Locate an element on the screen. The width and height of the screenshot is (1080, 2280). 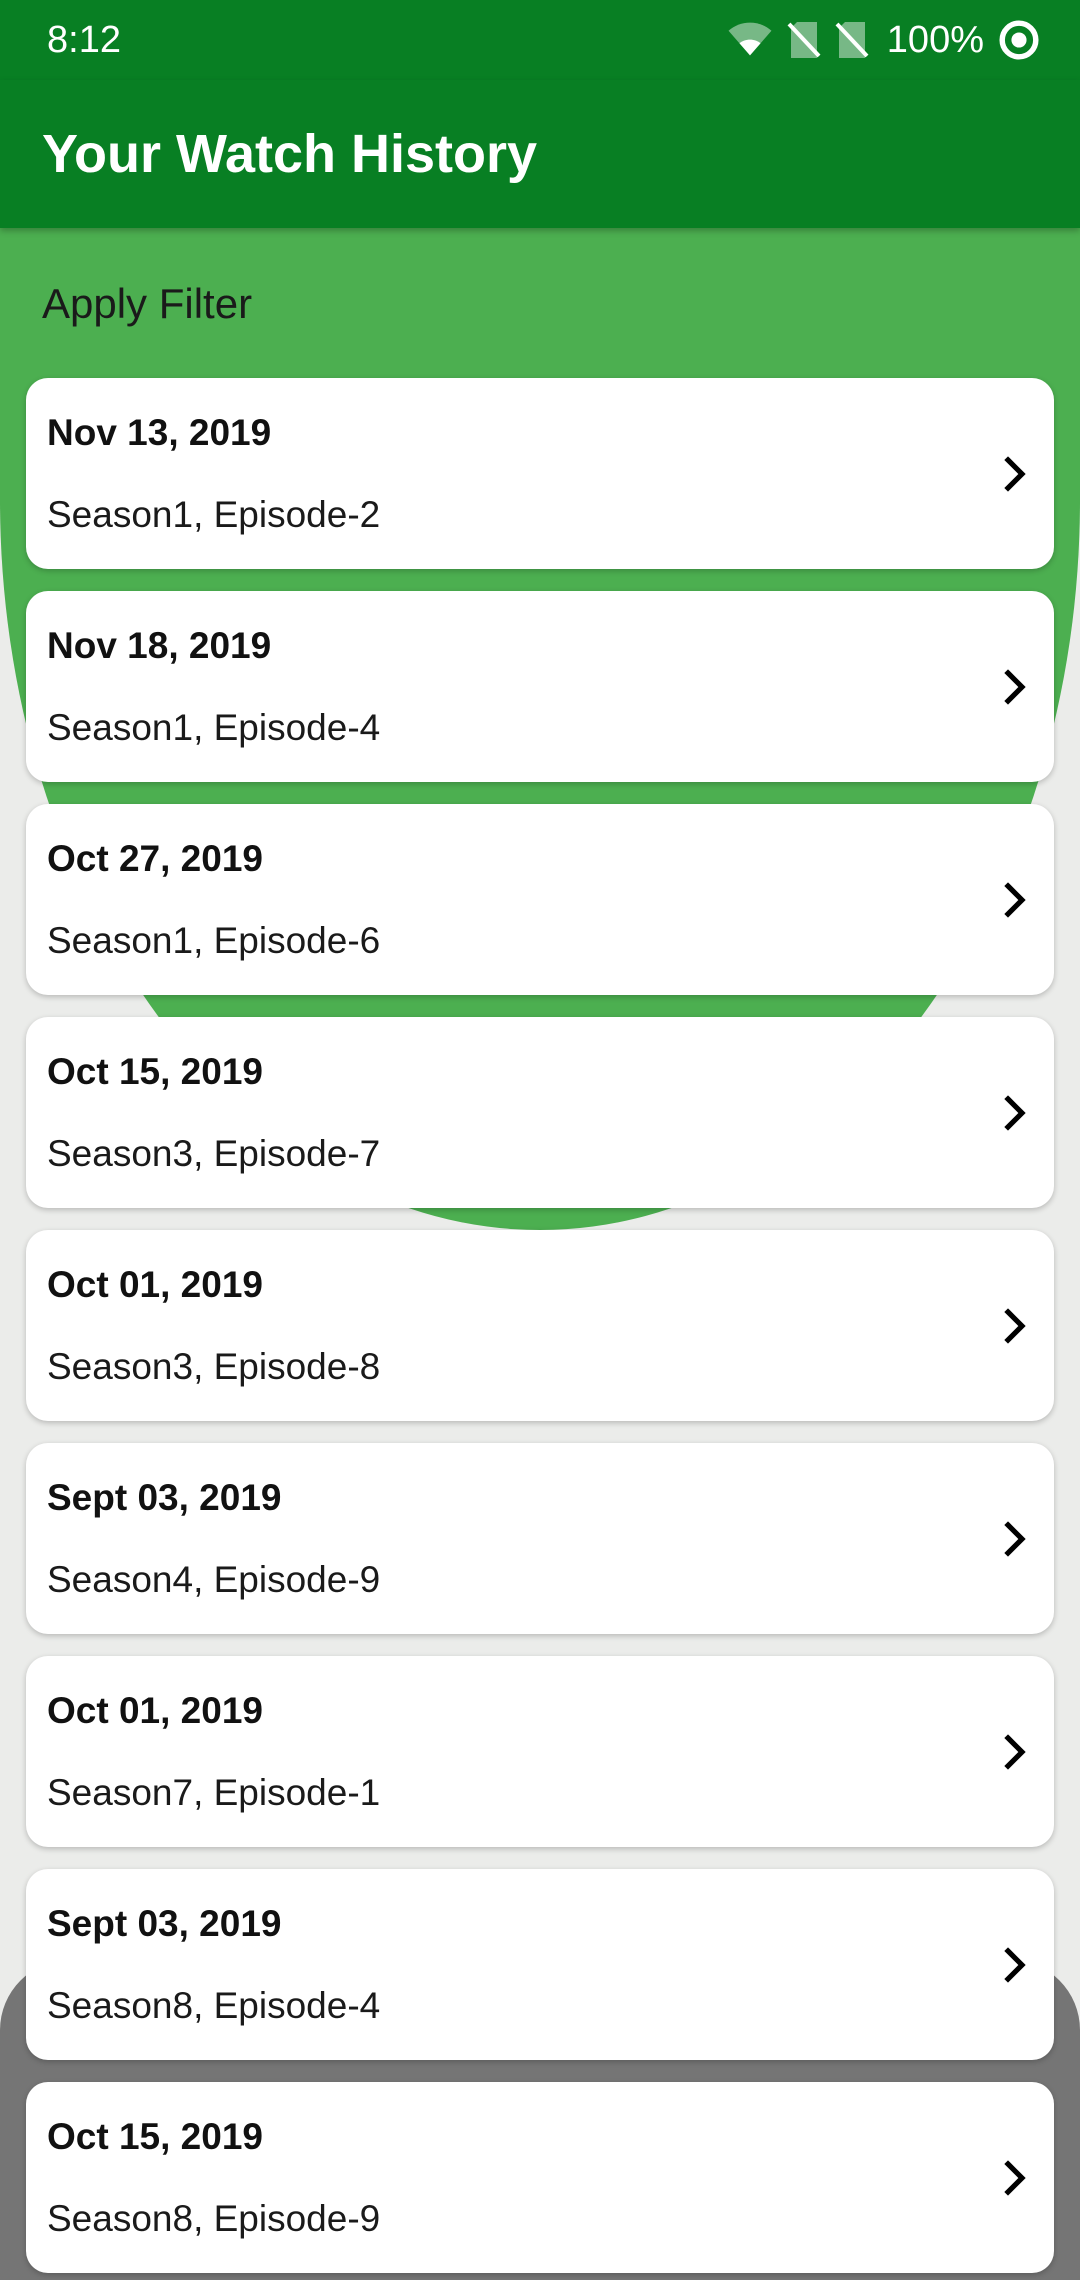
apply-filter-button: Apply Filter is located at coordinates (147, 304).